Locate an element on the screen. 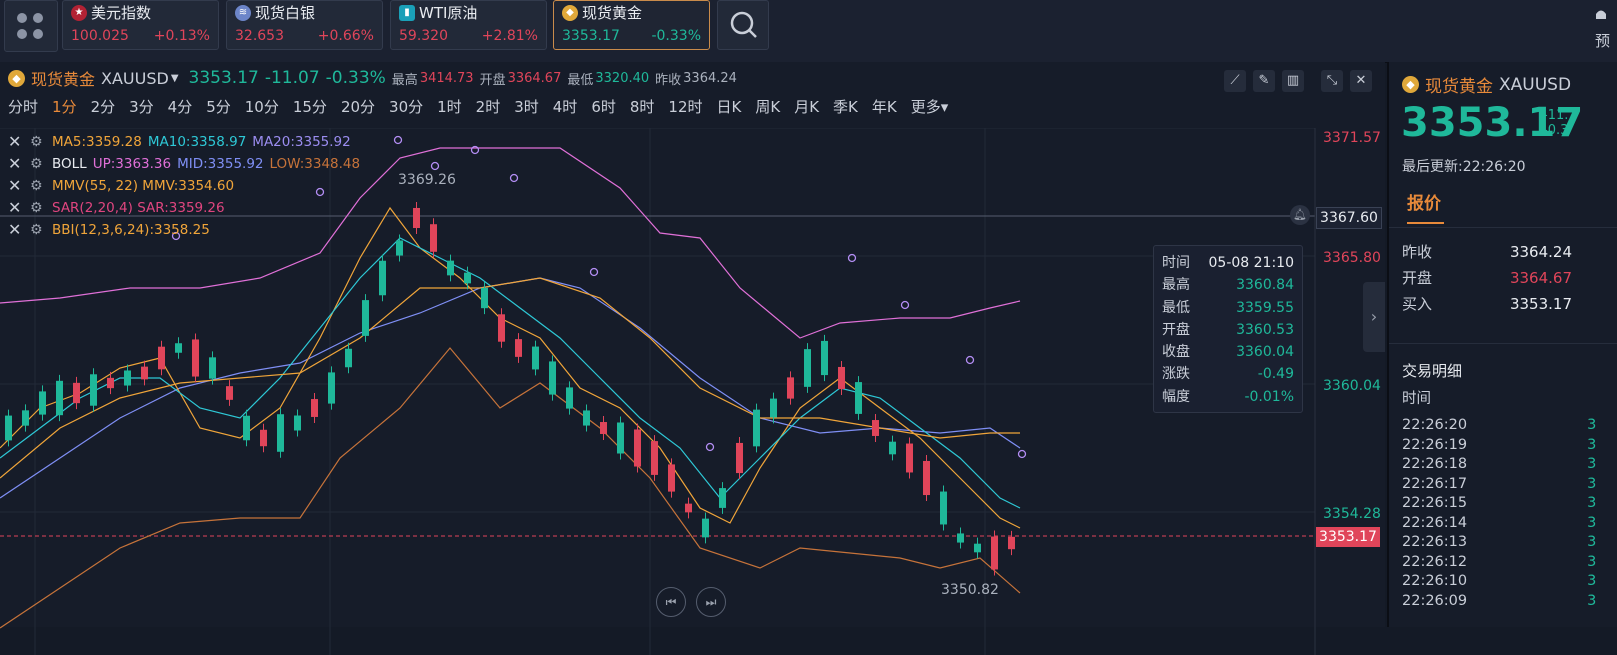 This screenshot has height=655, width=1617. period-tab: 年K is located at coordinates (884, 109).